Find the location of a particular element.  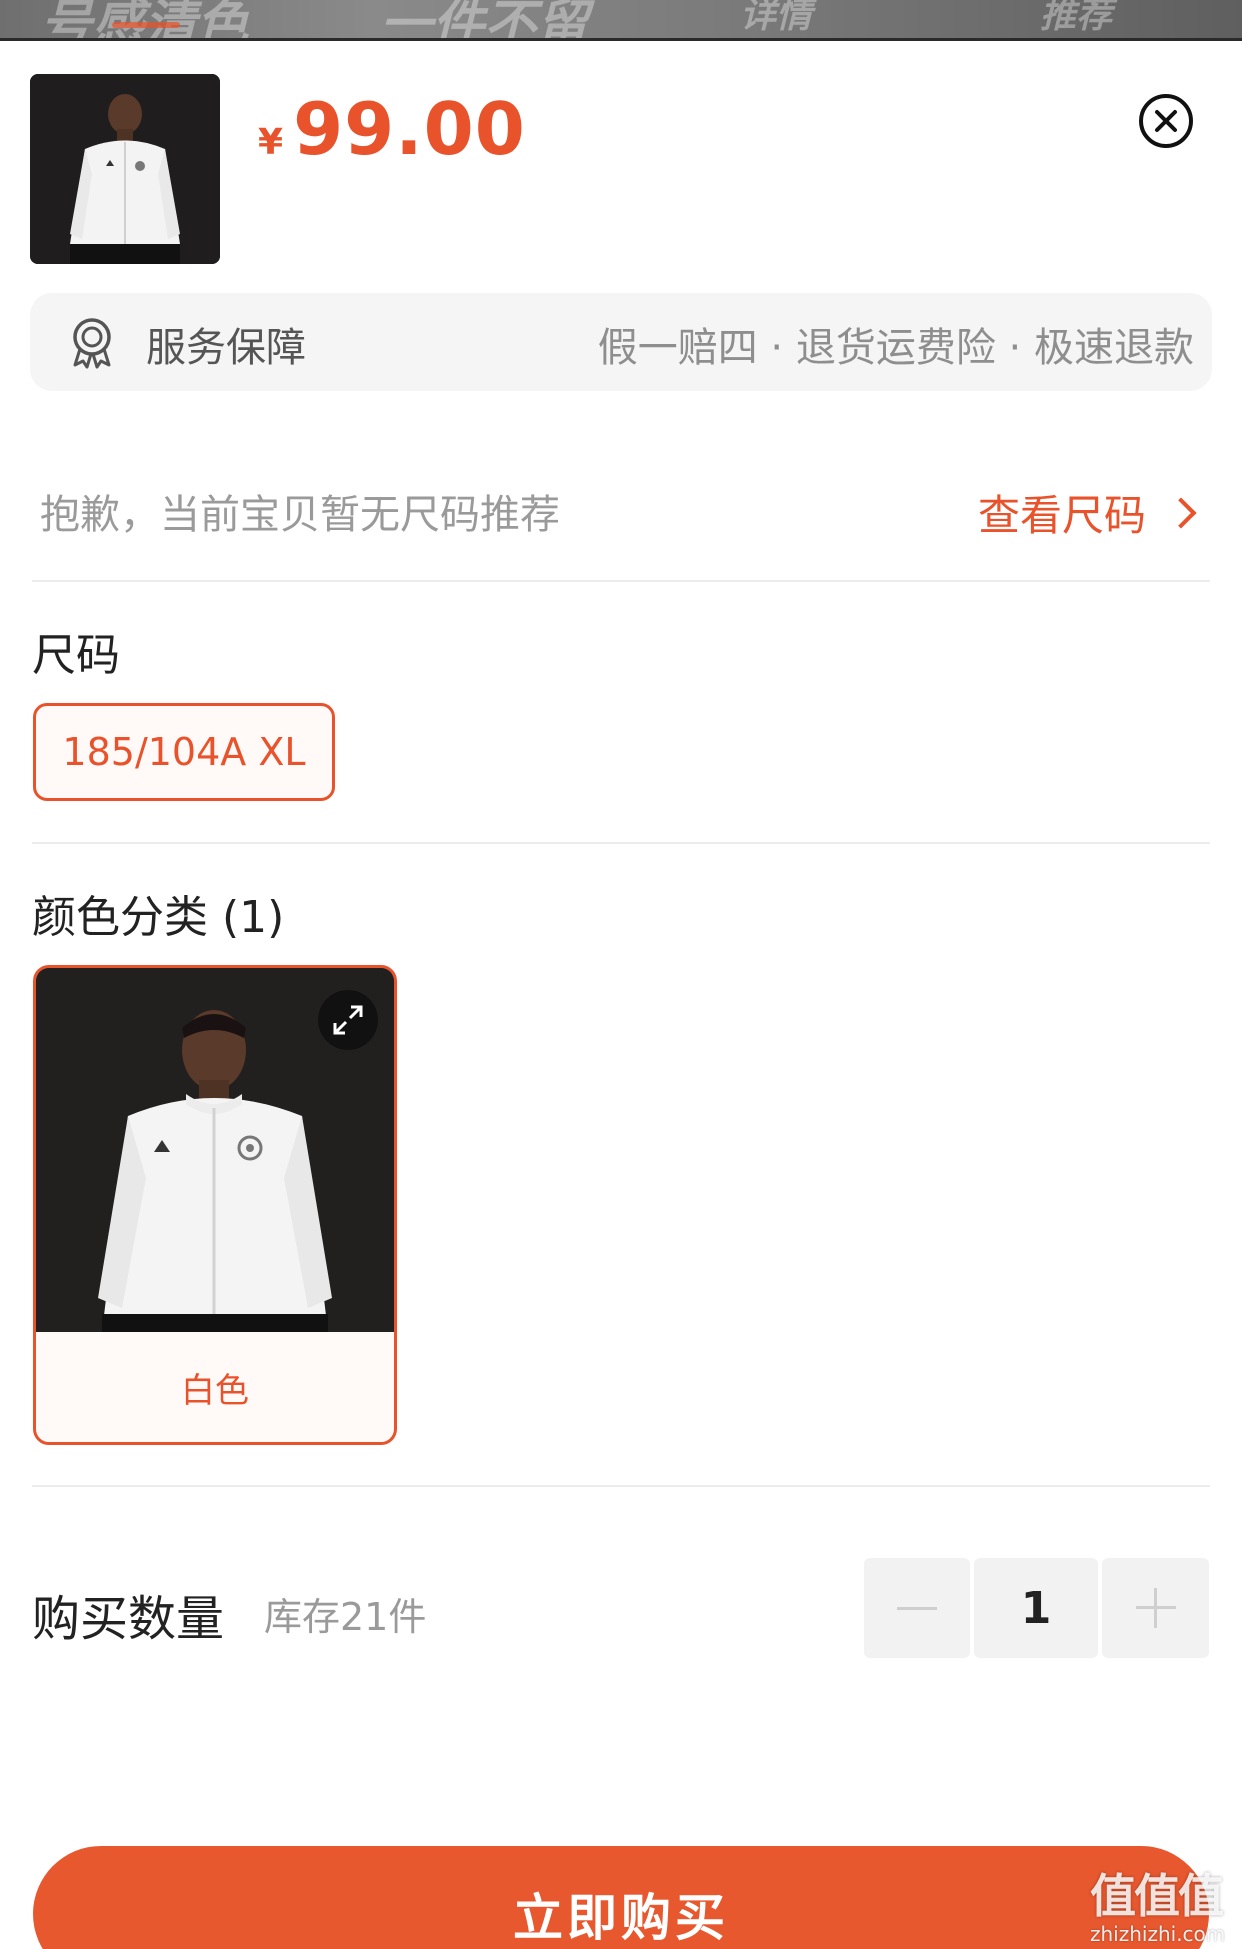

service-title: 服务保障 is located at coordinates (226, 348).